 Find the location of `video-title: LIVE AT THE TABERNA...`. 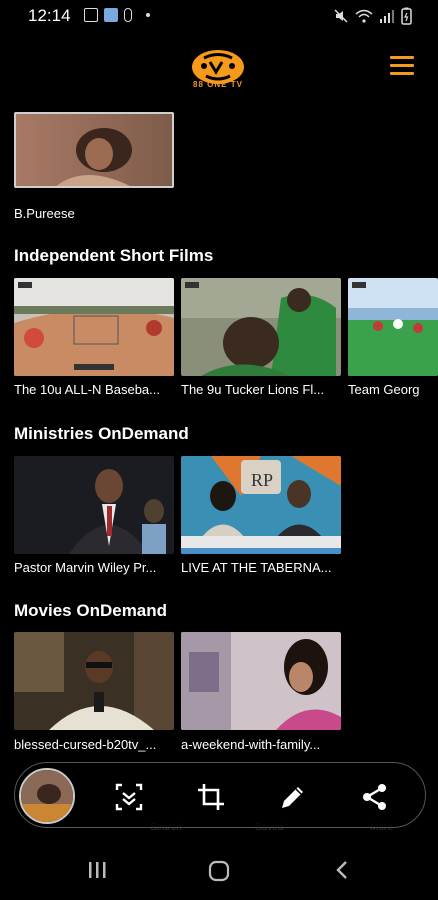

video-title: LIVE AT THE TABERNA... is located at coordinates (261, 567).